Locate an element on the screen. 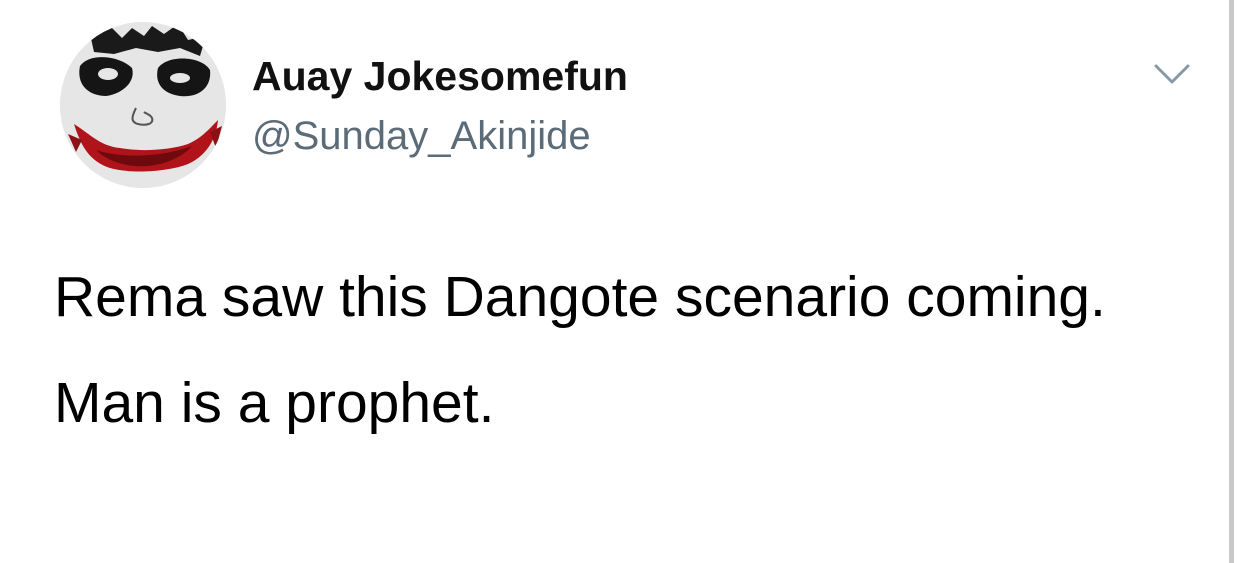 This screenshot has height=563, width=1242. joker-face-icon is located at coordinates (143, 105).